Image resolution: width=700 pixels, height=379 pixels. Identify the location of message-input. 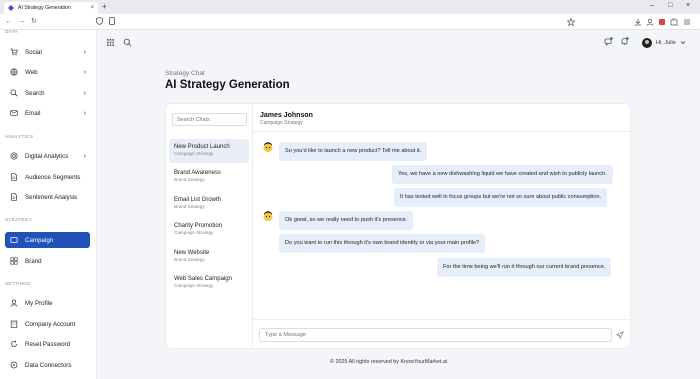
(435, 335).